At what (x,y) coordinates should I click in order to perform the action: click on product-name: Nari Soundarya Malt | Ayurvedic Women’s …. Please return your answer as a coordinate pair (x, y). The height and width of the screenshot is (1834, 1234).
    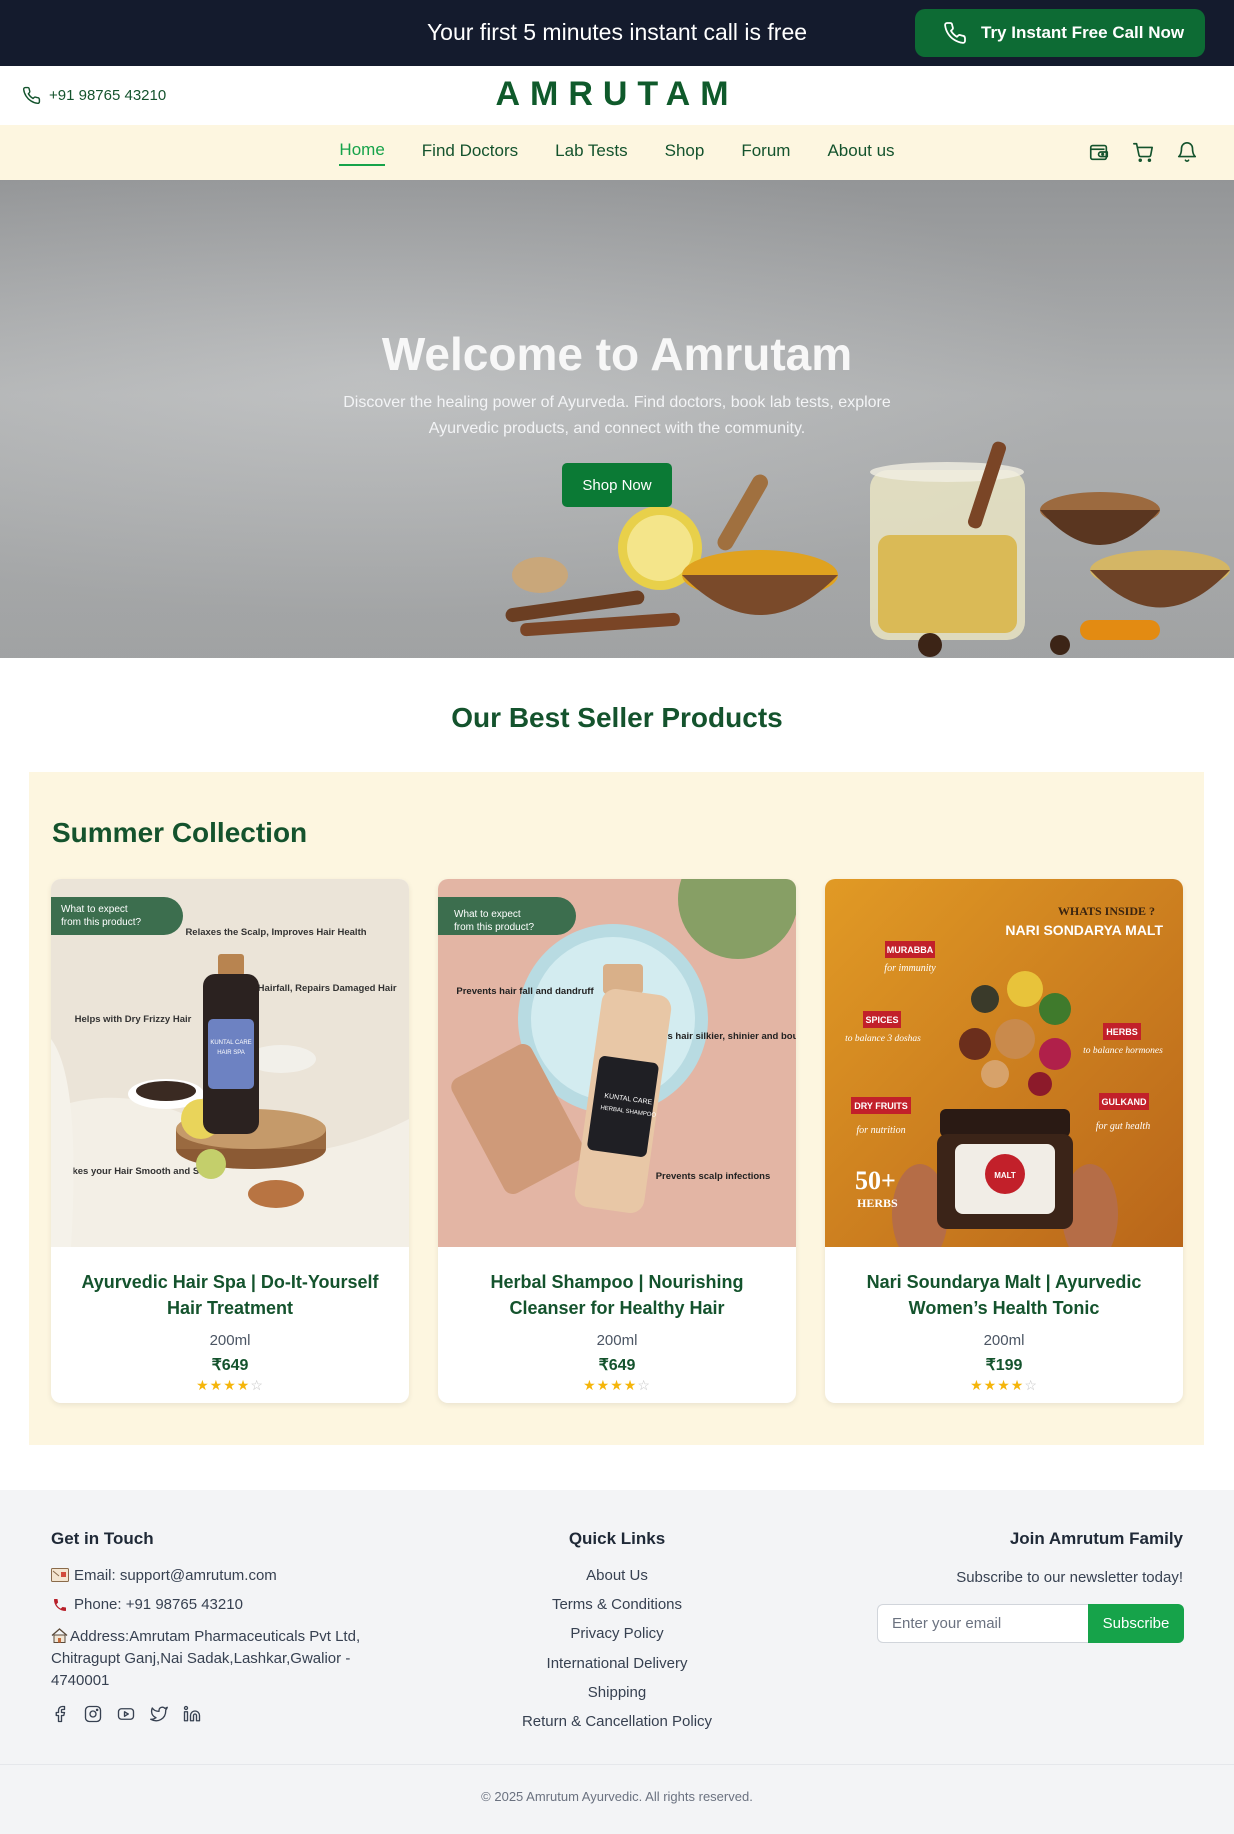
    Looking at the image, I should click on (1004, 1295).